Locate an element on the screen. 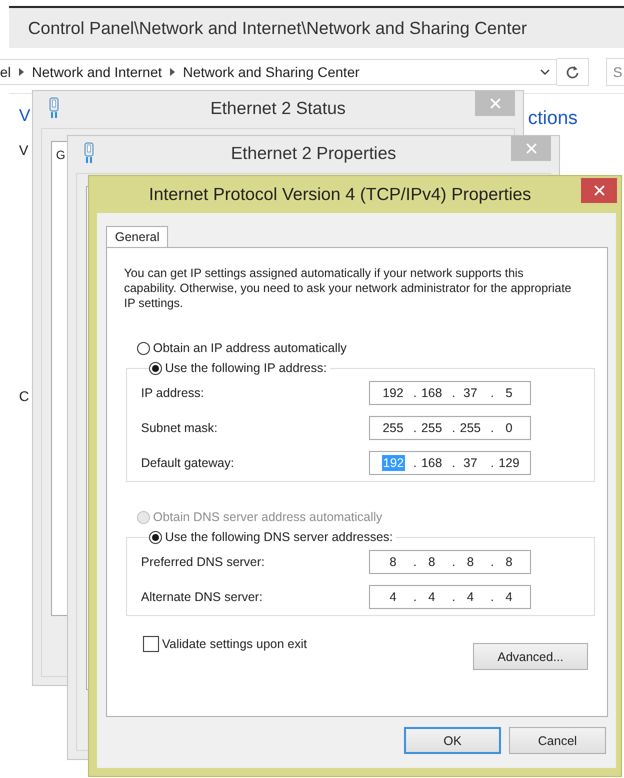 Image resolution: width=624 pixels, height=778 pixels. ip-address-field: 255 . 255 . 255 . 0 is located at coordinates (450, 428).